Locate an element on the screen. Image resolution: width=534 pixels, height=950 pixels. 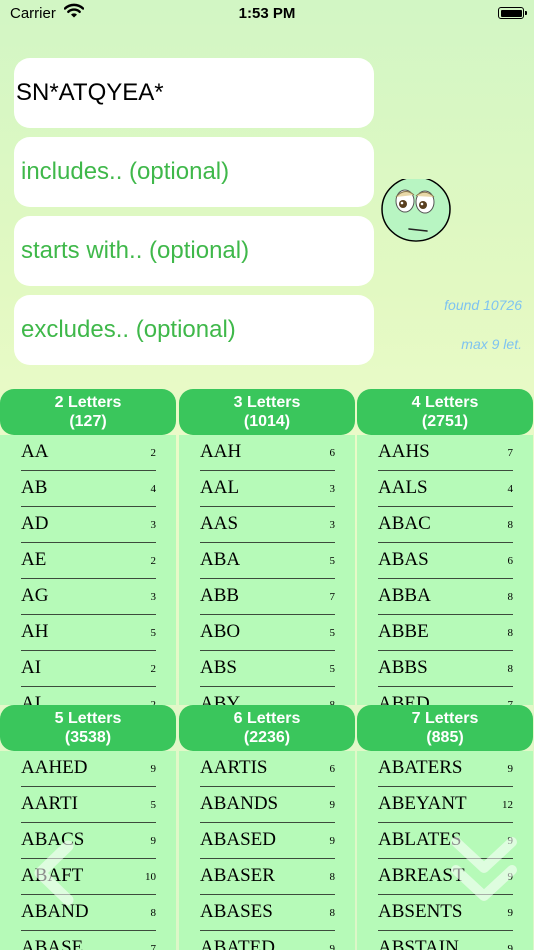
list-item: ABASES 8 is located at coordinates (267, 913).